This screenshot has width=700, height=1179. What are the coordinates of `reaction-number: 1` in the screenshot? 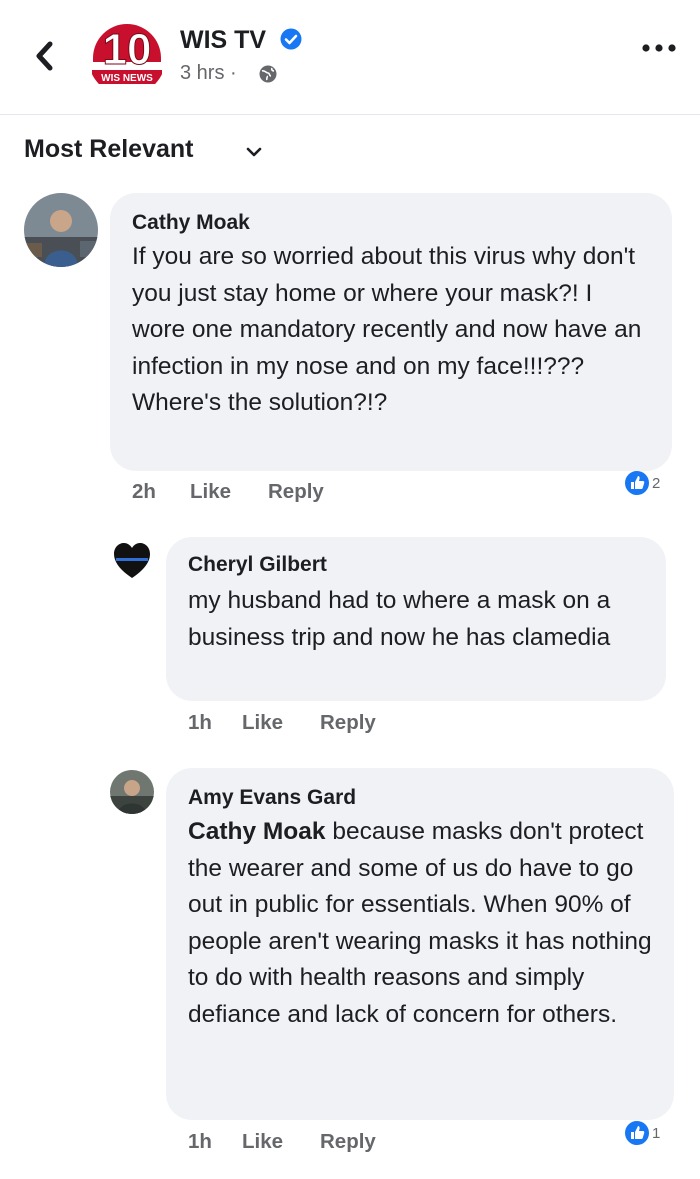 It's located at (656, 1133).